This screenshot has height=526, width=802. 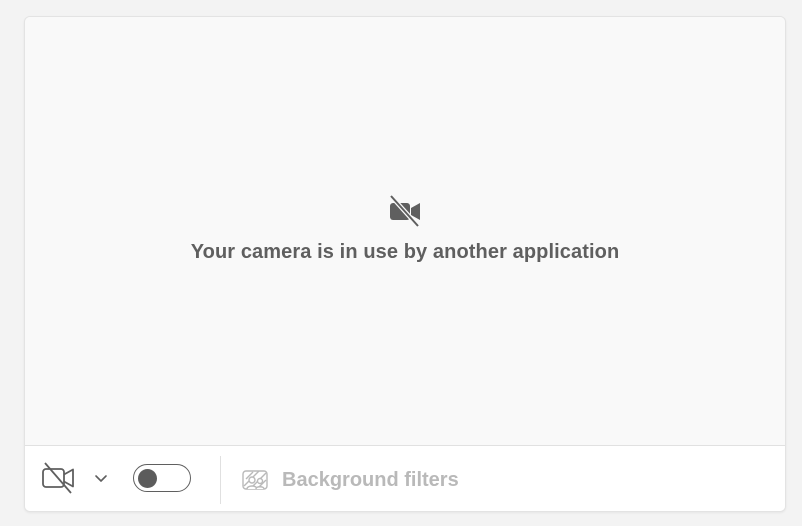 I want to click on background-filters-button: Background filters, so click(x=350, y=480).